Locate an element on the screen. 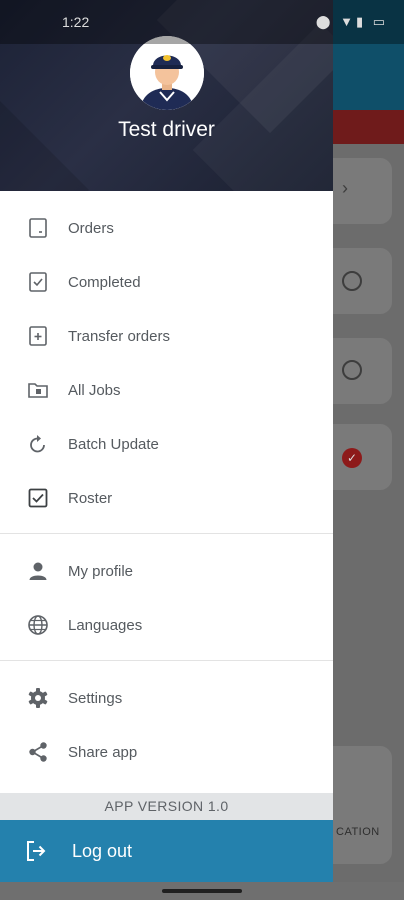 The width and height of the screenshot is (404, 900). all-jobs-icon is located at coordinates (38, 390).